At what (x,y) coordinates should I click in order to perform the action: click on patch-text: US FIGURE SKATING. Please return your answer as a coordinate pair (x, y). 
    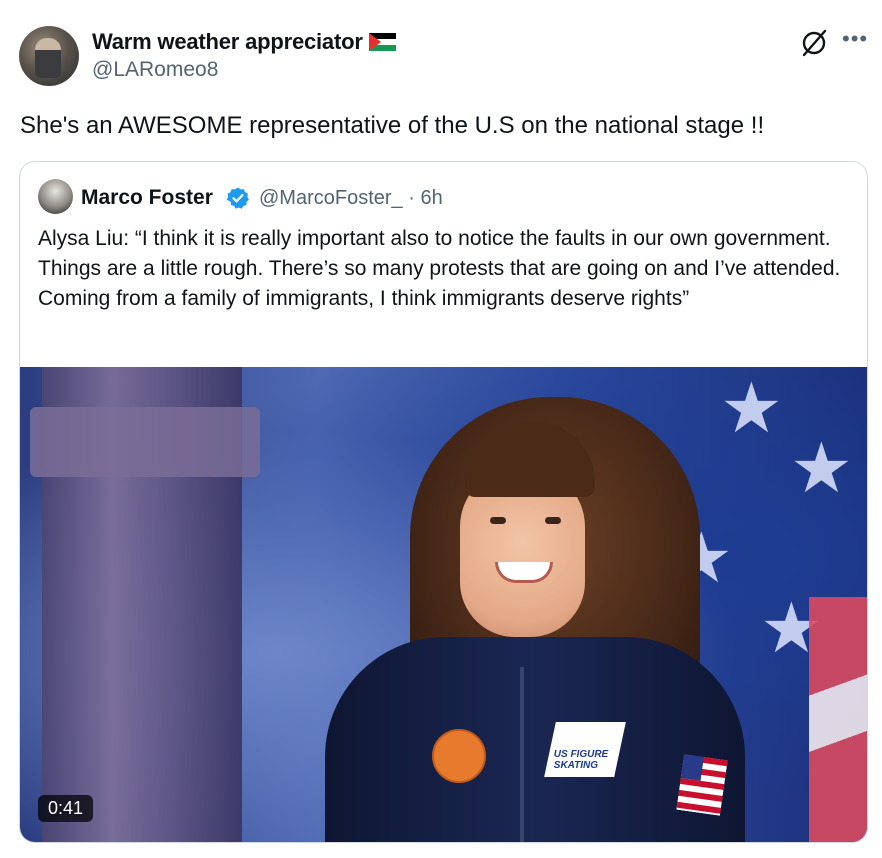
    Looking at the image, I should click on (581, 760).